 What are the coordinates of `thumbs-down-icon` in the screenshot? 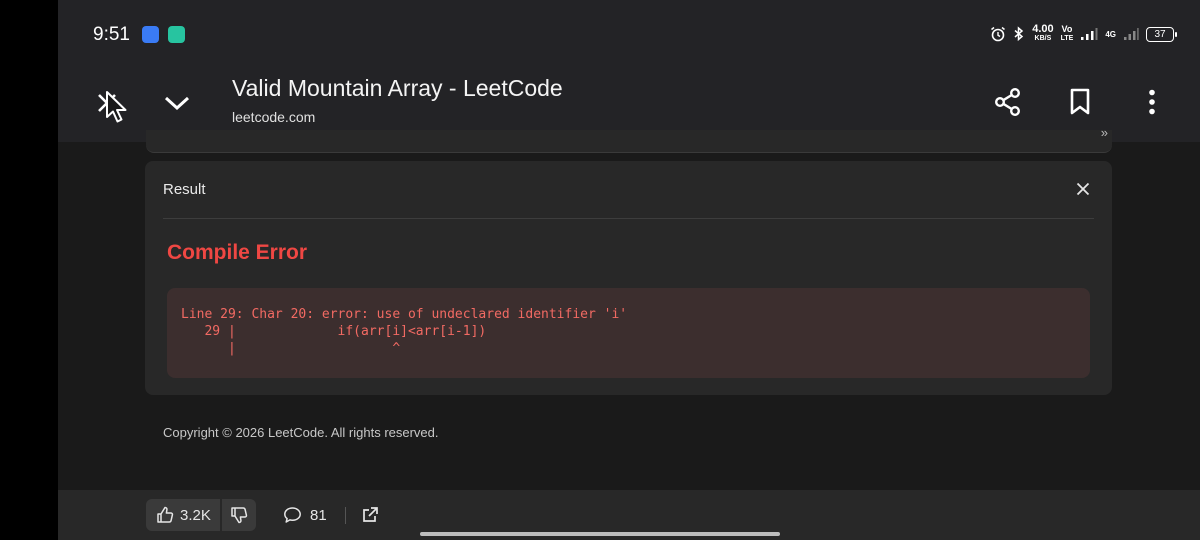 It's located at (239, 515).